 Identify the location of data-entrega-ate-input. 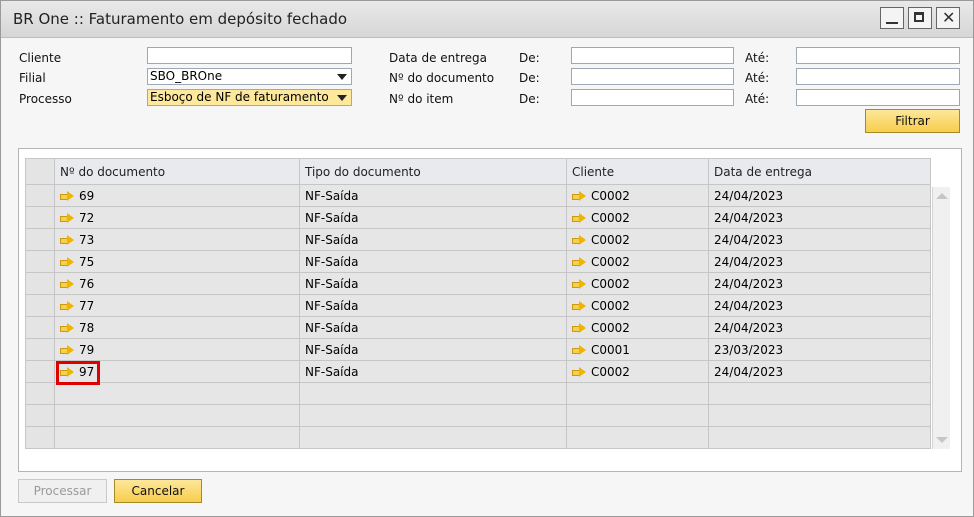
(878, 55).